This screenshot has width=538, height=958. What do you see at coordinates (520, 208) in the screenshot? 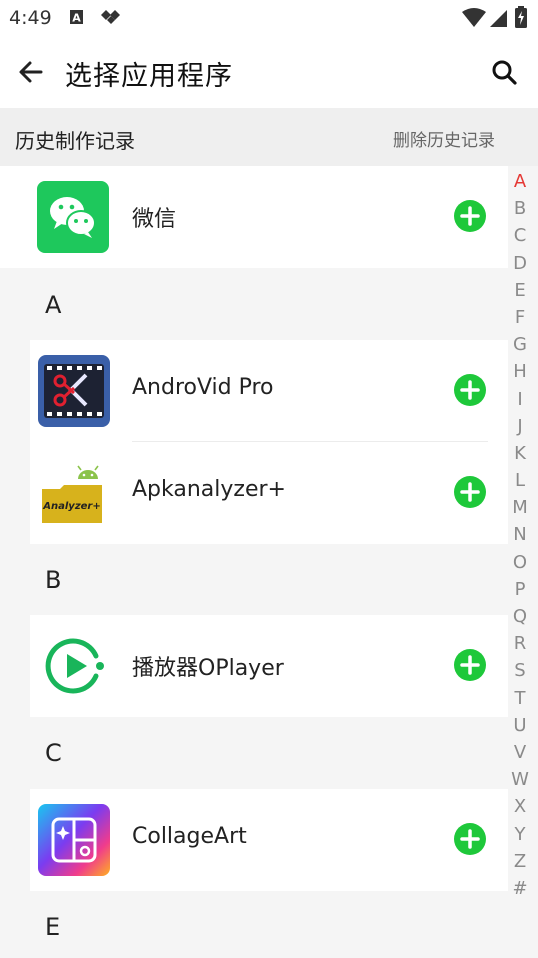
I see `index-letter-b: B` at bounding box center [520, 208].